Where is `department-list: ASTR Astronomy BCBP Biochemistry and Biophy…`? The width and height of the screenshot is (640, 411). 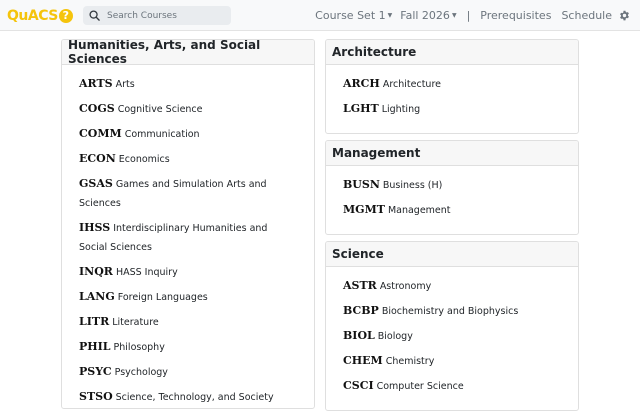
department-list: ASTR Astronomy BCBP Biochemistry and Biophy… is located at coordinates (452, 331).